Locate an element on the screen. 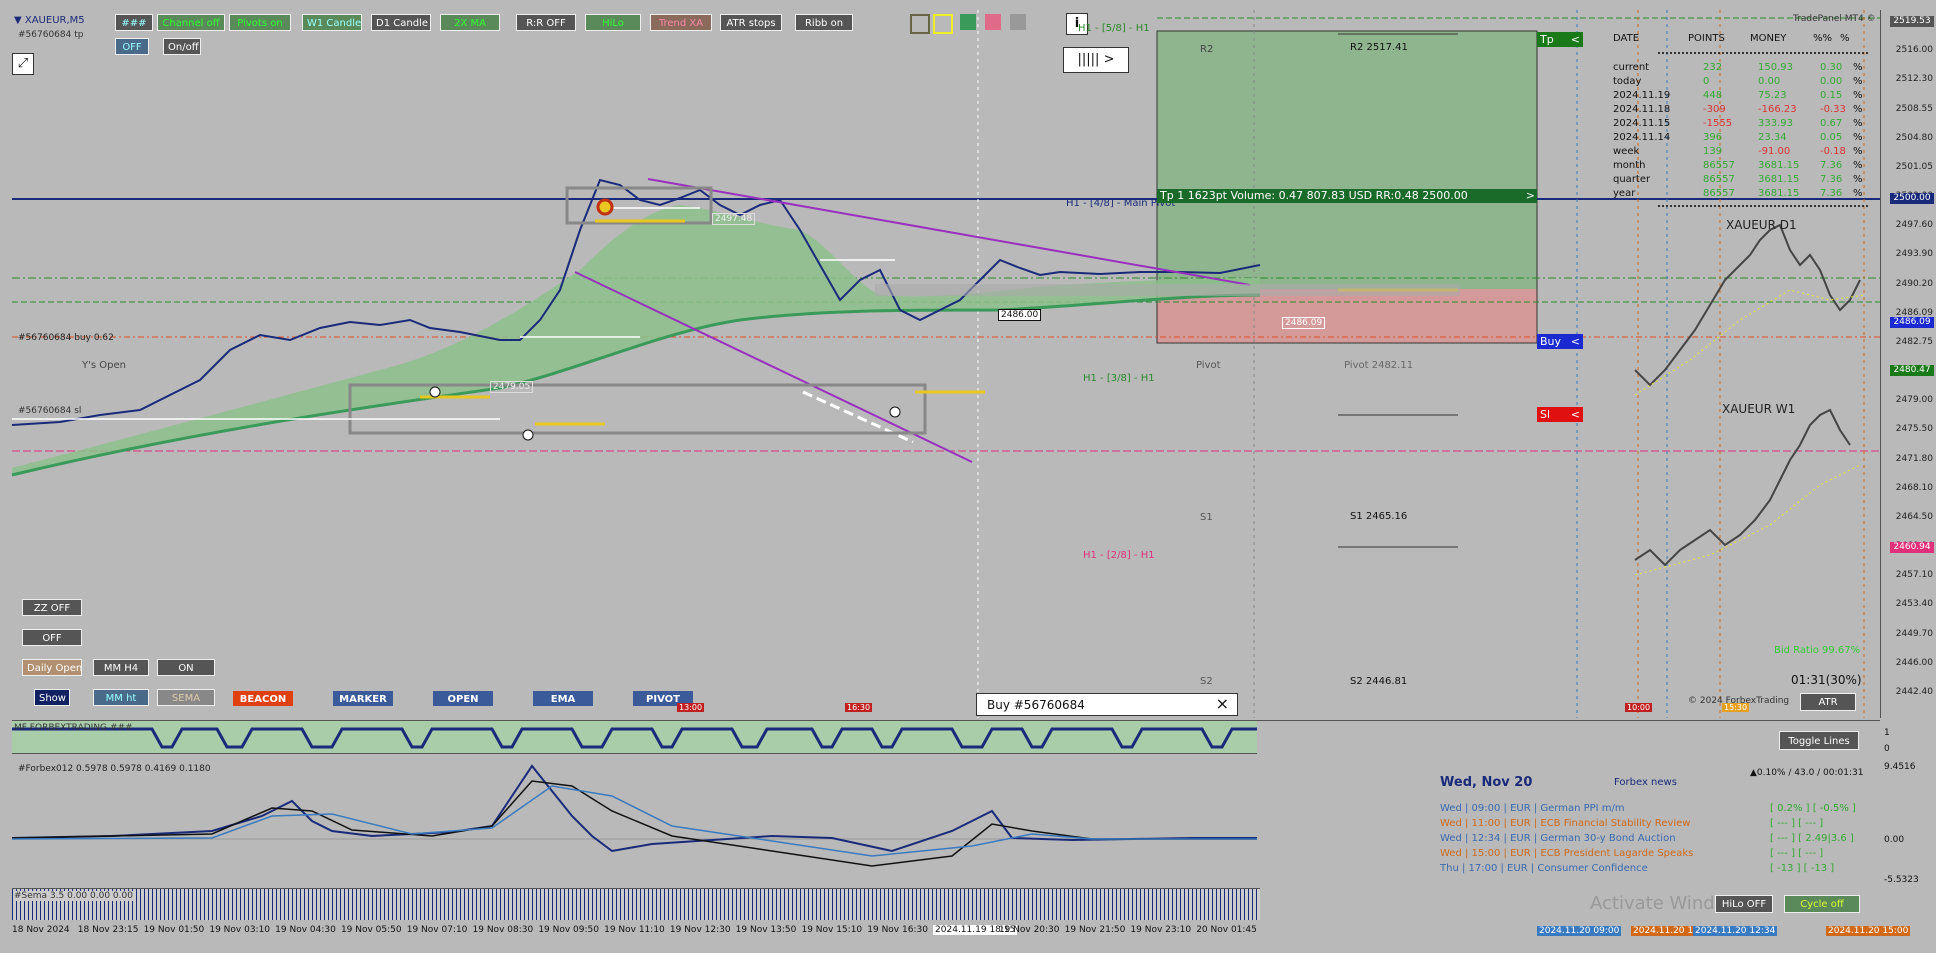 The width and height of the screenshot is (1936, 953). btn-onoff: On/off is located at coordinates (182, 46).